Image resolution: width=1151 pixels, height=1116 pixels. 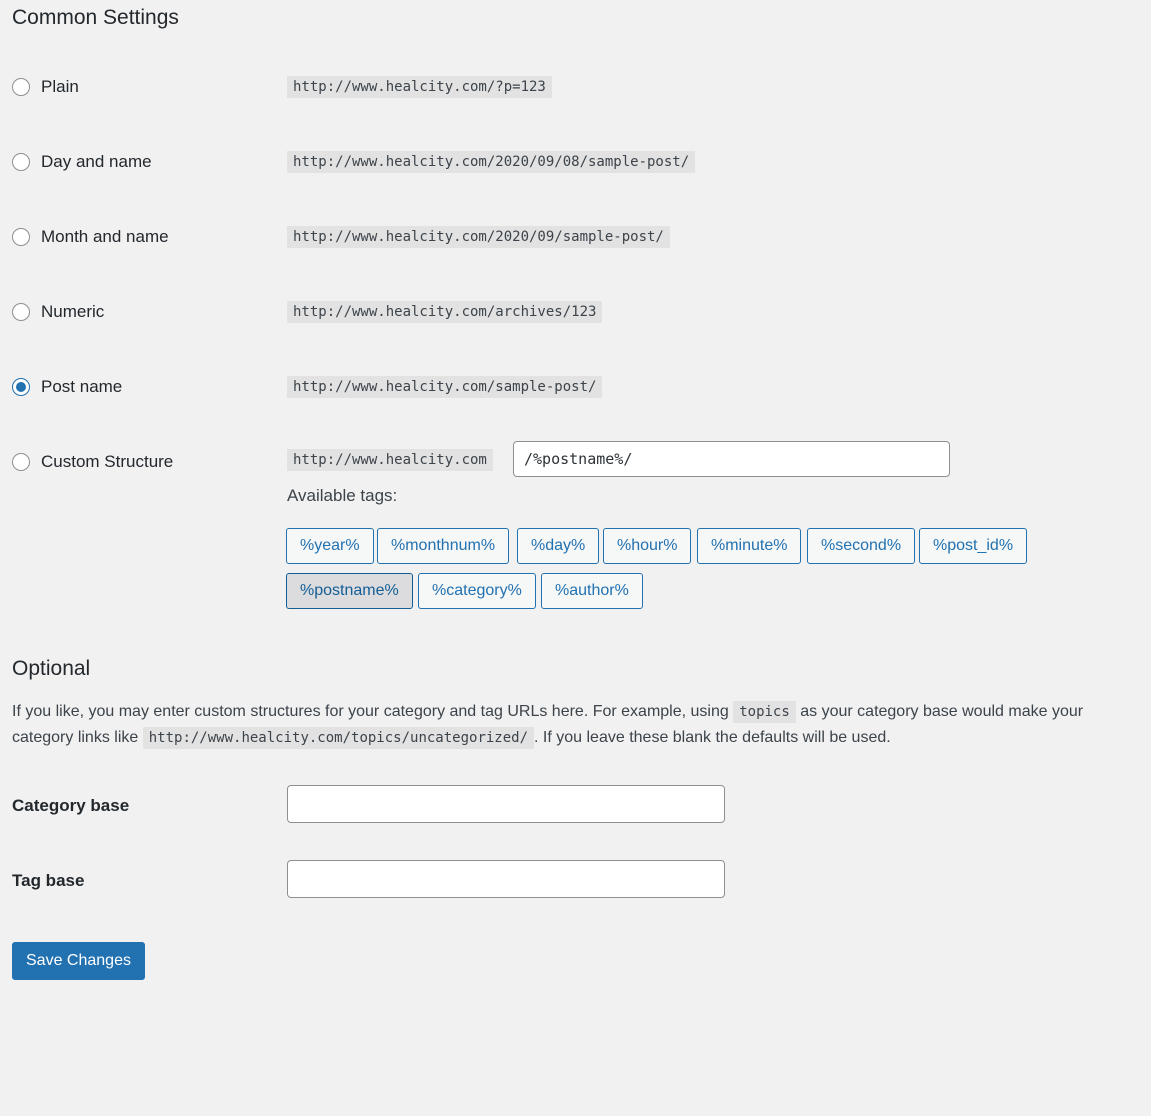 What do you see at coordinates (731, 459) in the screenshot?
I see `custom-structure-input` at bounding box center [731, 459].